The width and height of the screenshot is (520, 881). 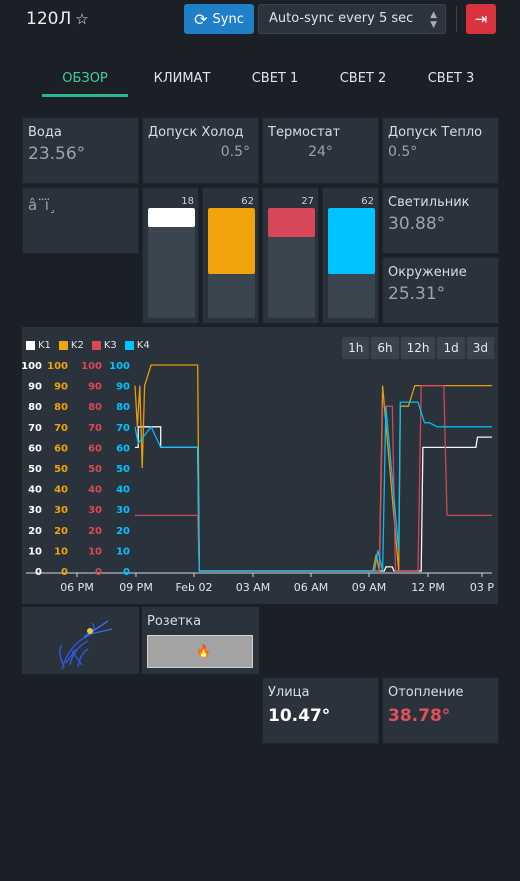 I want to click on channel-k4-card: 62, so click(x=350, y=255).